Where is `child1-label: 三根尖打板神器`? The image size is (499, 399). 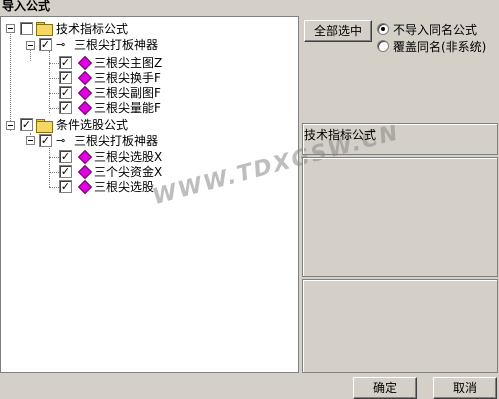 child1-label: 三根尖打板神器 is located at coordinates (116, 45).